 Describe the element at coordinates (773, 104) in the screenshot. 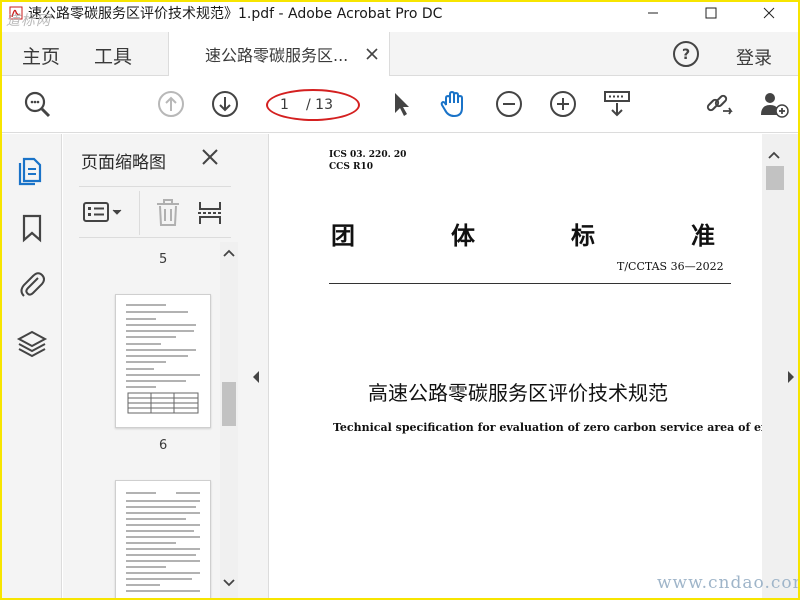

I see `add-user-icon` at that location.